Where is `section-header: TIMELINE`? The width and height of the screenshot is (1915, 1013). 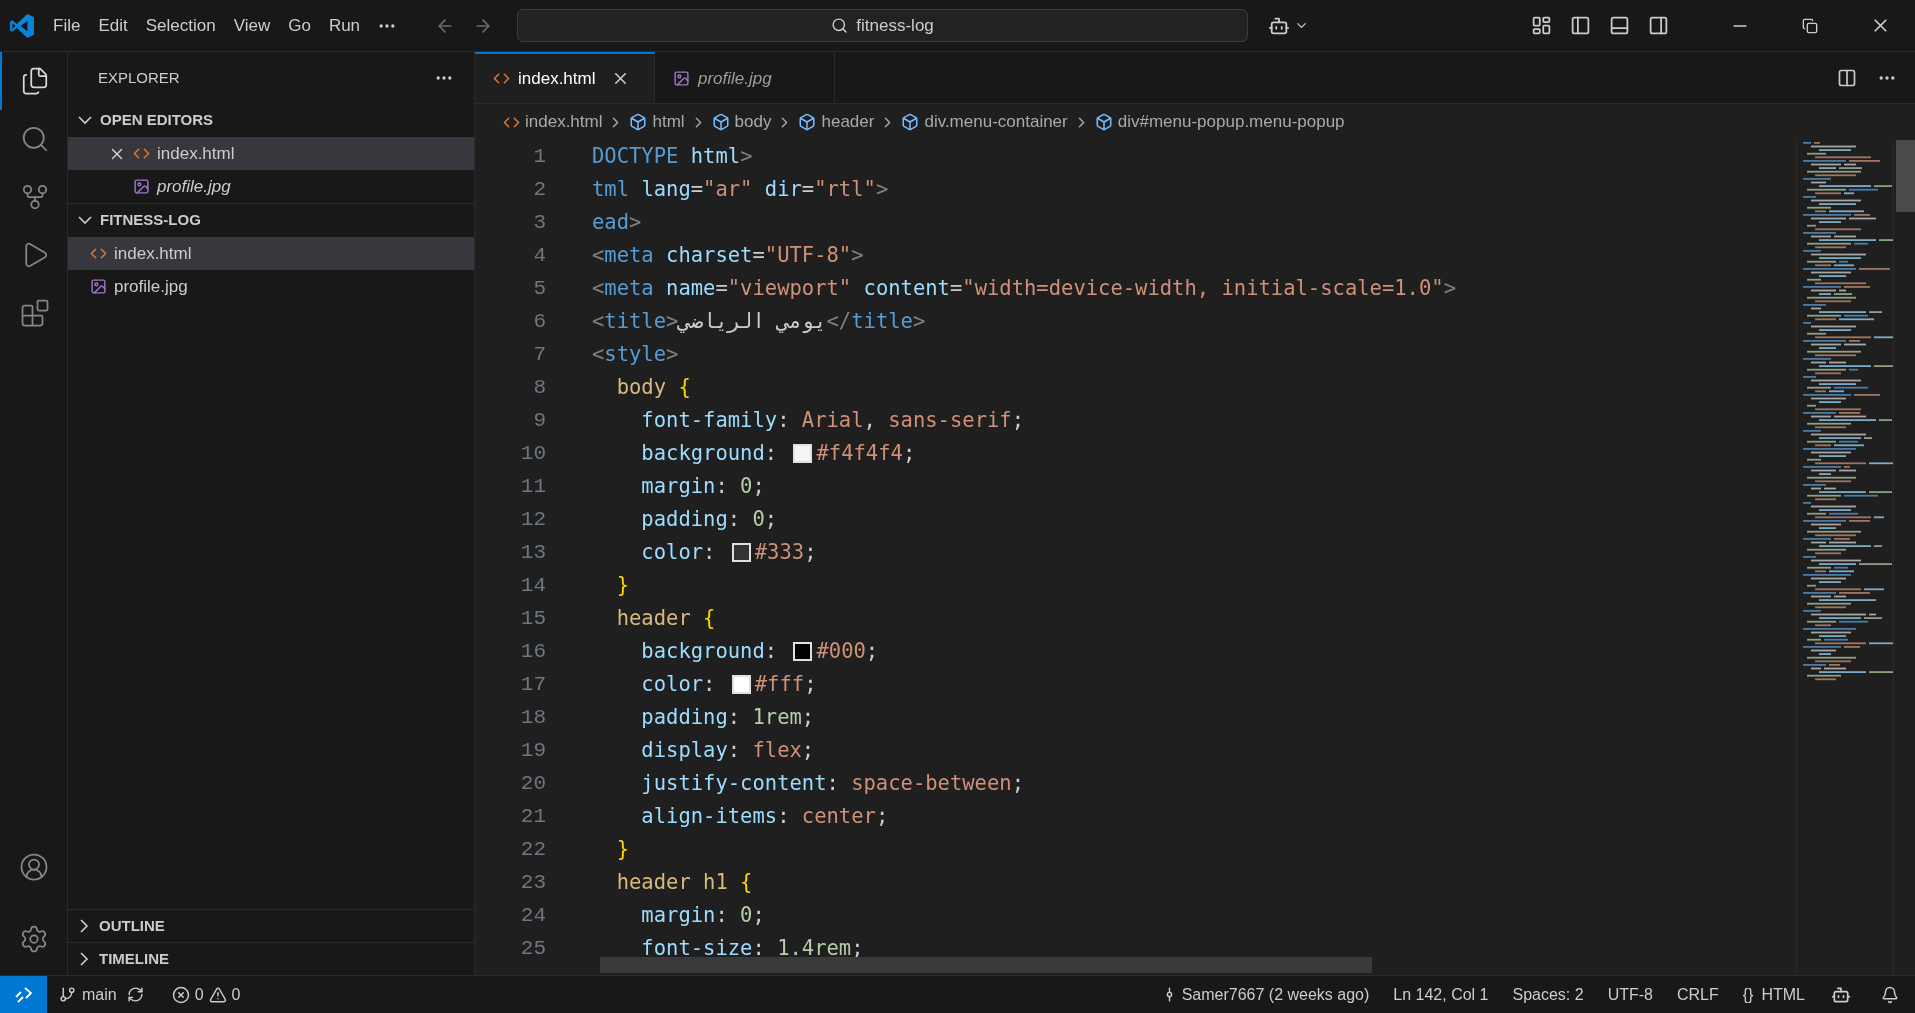 section-header: TIMELINE is located at coordinates (271, 958).